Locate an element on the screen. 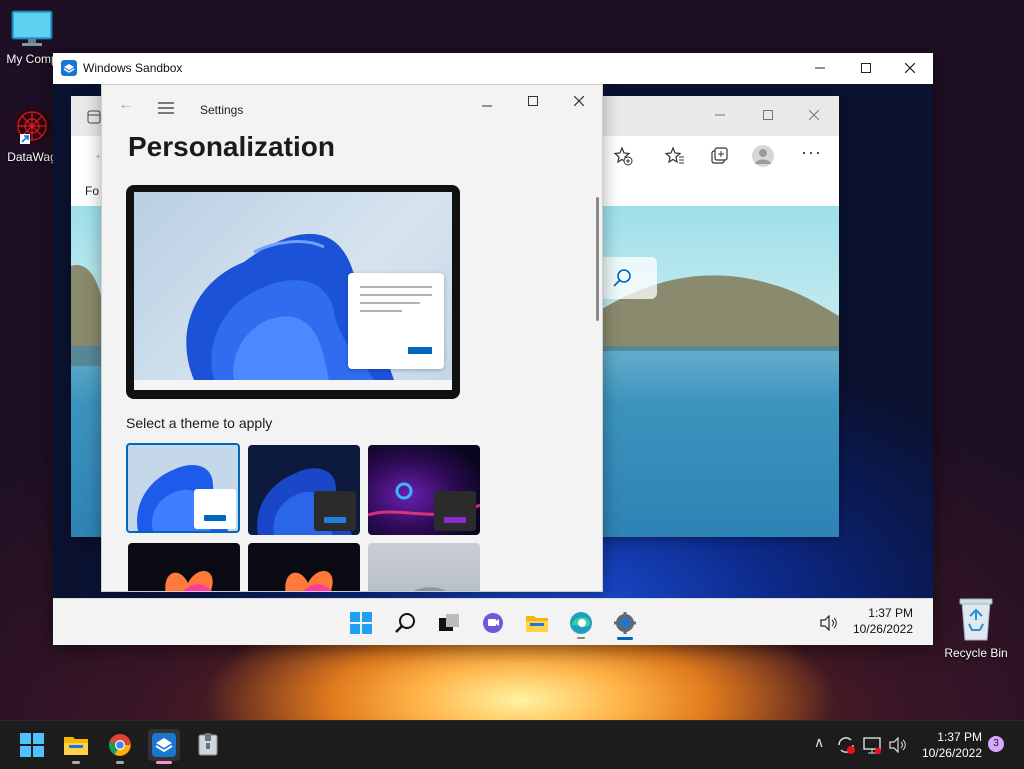 This screenshot has height=769, width=1024. favorites-icon is located at coordinates (675, 156).